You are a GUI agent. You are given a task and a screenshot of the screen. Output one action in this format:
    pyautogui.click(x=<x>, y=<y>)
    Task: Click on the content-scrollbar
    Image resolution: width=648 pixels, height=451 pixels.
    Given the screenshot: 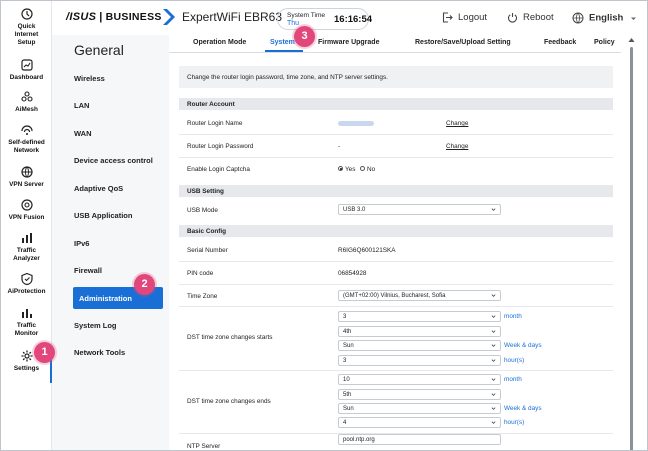 What is the action you would take?
    pyautogui.click(x=631, y=242)
    